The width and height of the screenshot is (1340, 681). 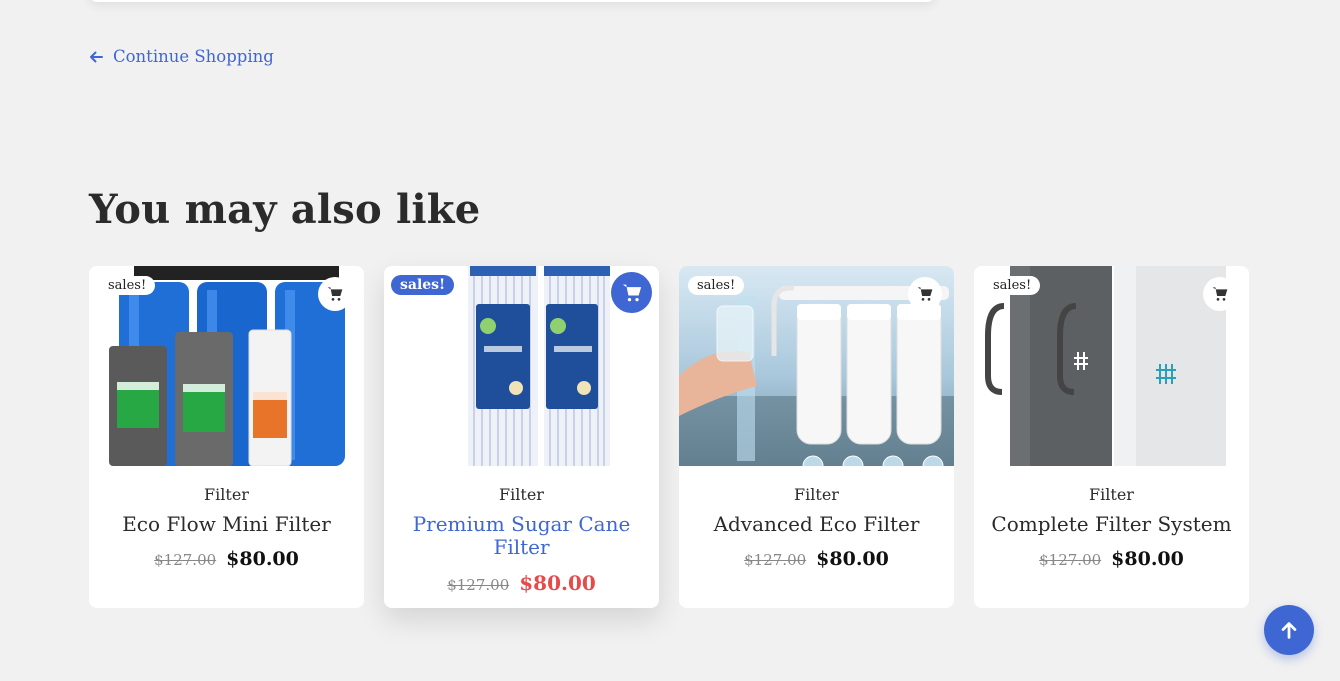 I want to click on arrow-up-icon, so click(x=1289, y=630).